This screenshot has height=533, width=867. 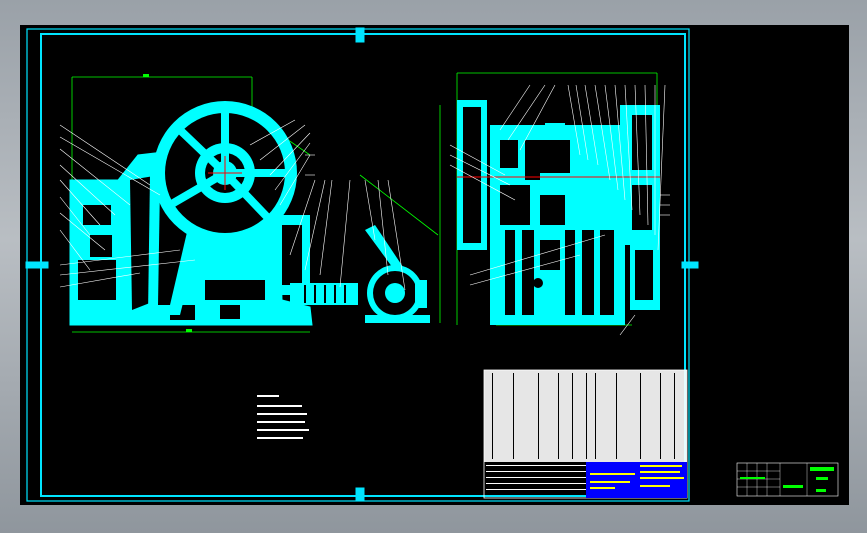 I want to click on technical-notes, so click(x=283, y=417).